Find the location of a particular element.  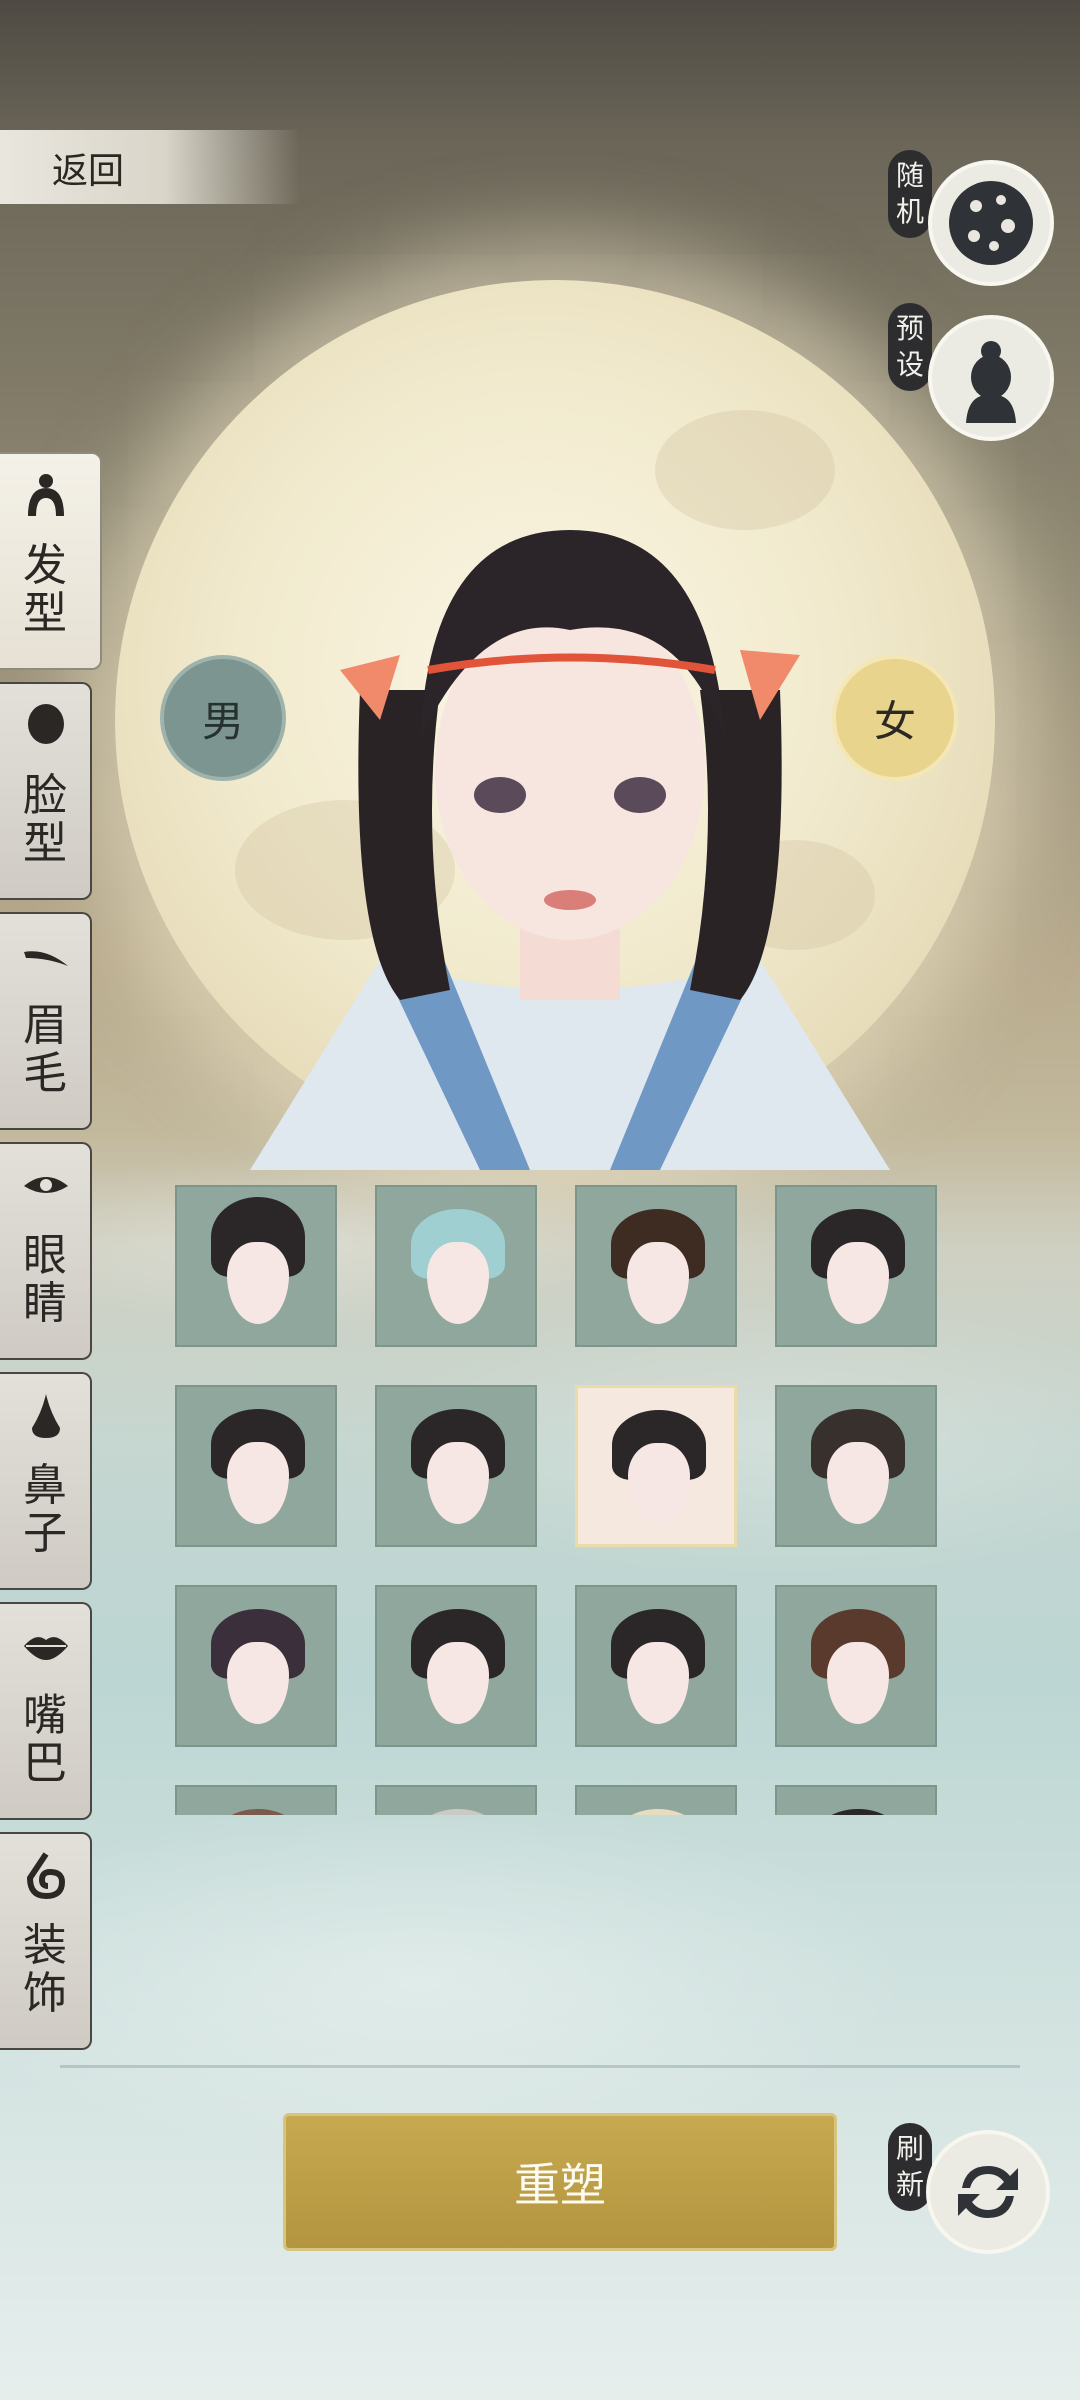

random-label: 随机 is located at coordinates (910, 194).